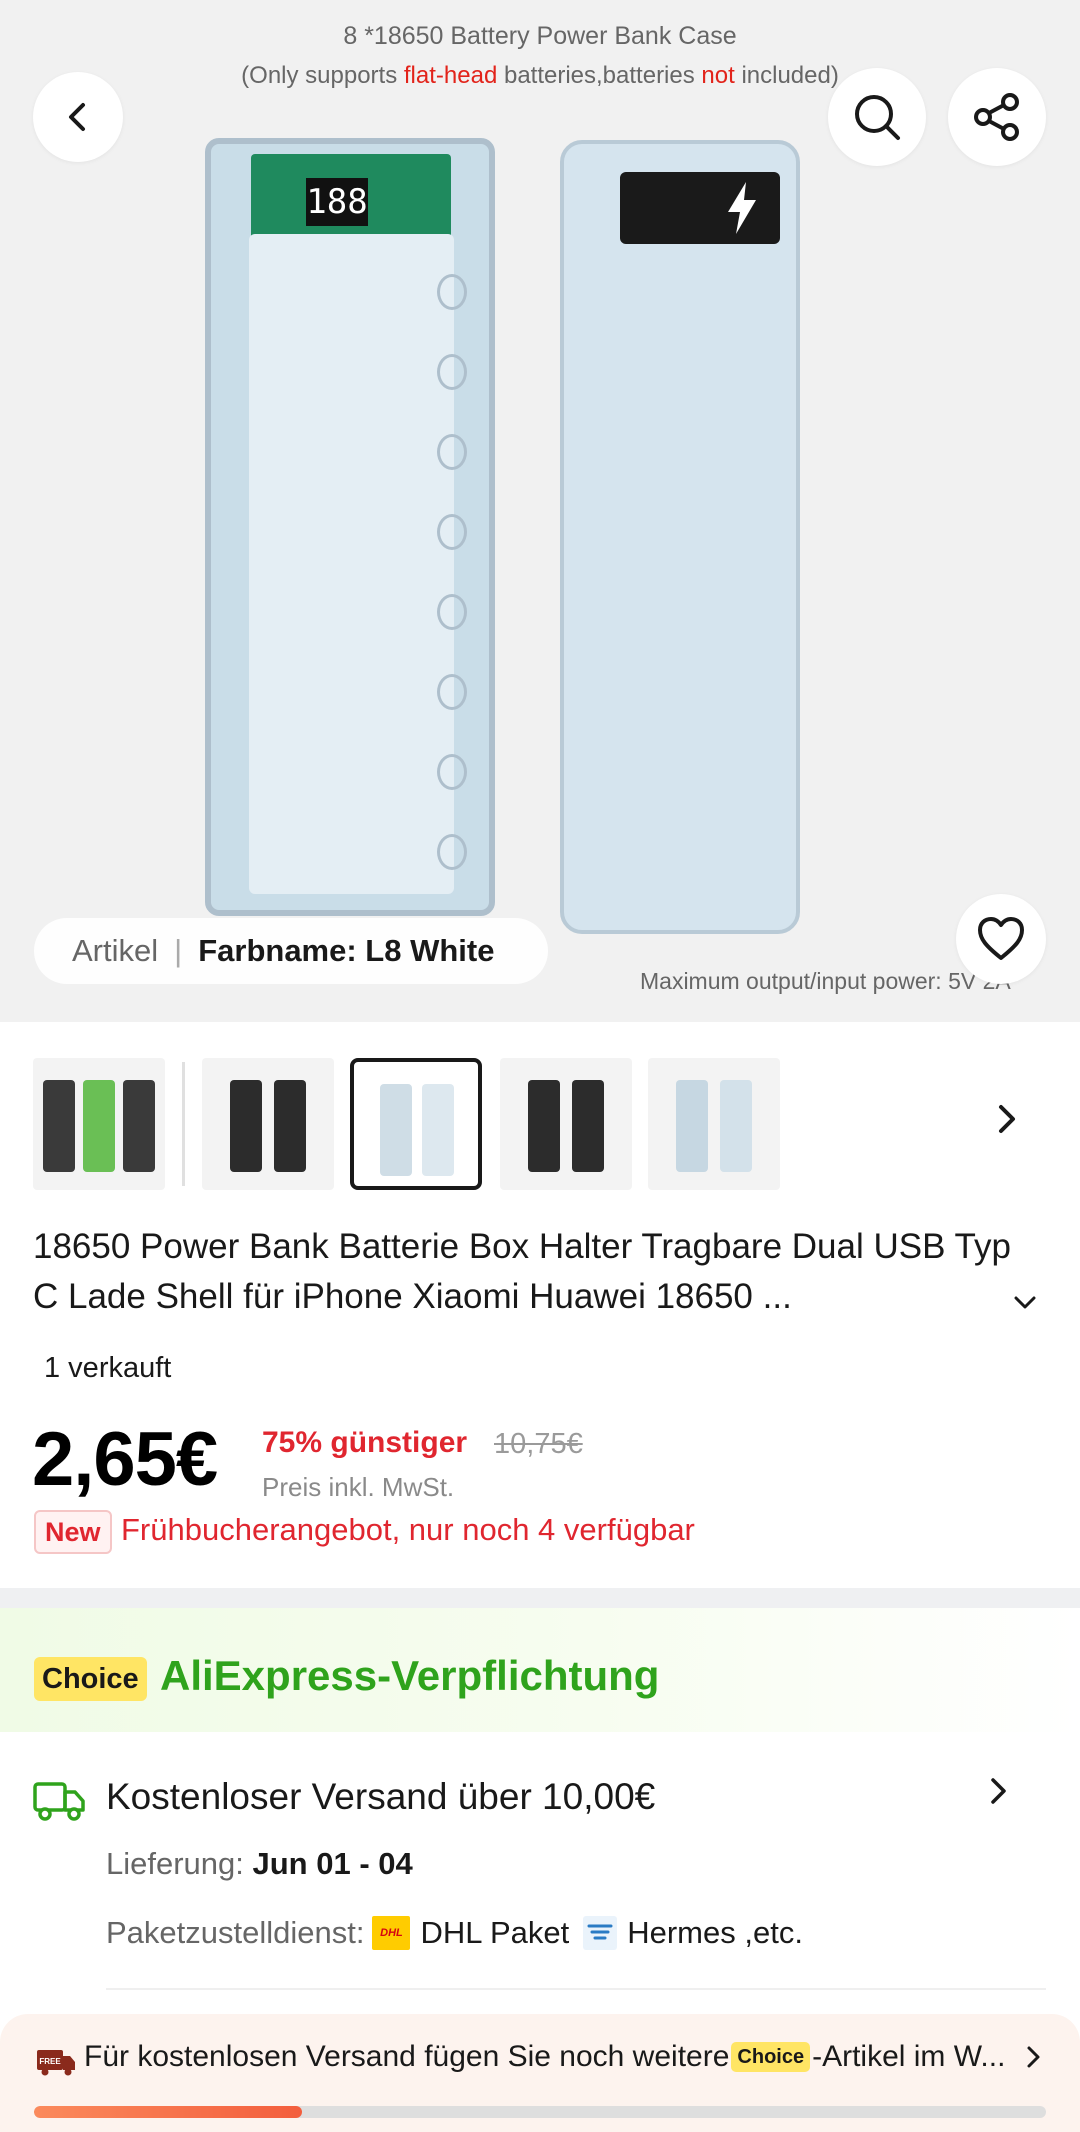 The image size is (1080, 2132). What do you see at coordinates (90, 1679) in the screenshot?
I see `choice-badge: Choice` at bounding box center [90, 1679].